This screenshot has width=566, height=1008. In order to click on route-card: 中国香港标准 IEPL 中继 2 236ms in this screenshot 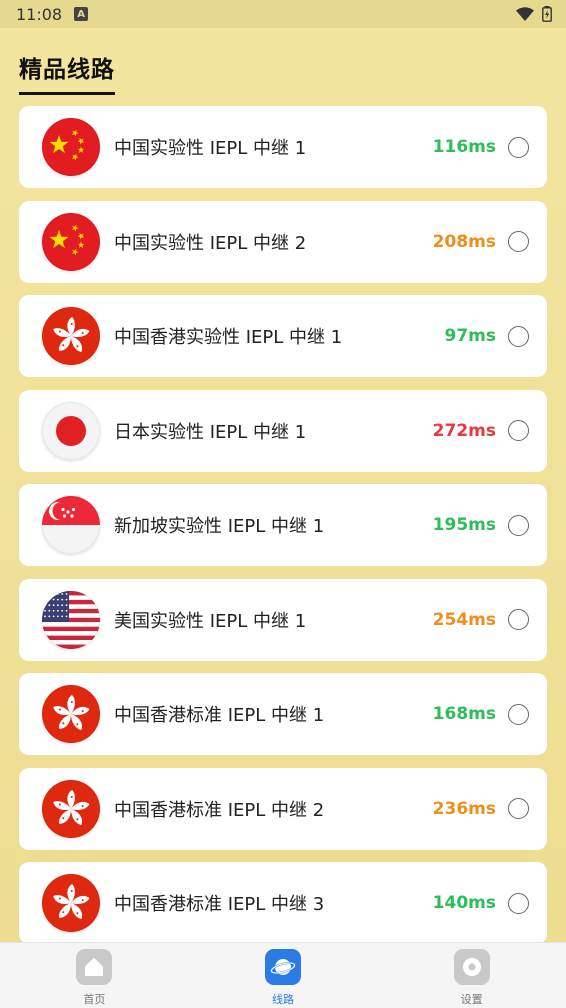, I will do `click(283, 808)`.